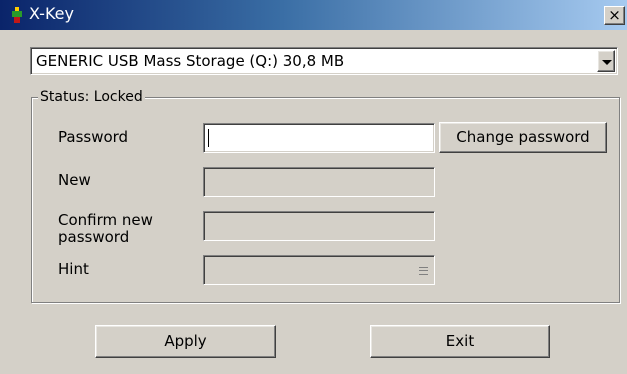 The image size is (627, 374). Describe the element at coordinates (17, 15) in the screenshot. I see `app-icon` at that location.